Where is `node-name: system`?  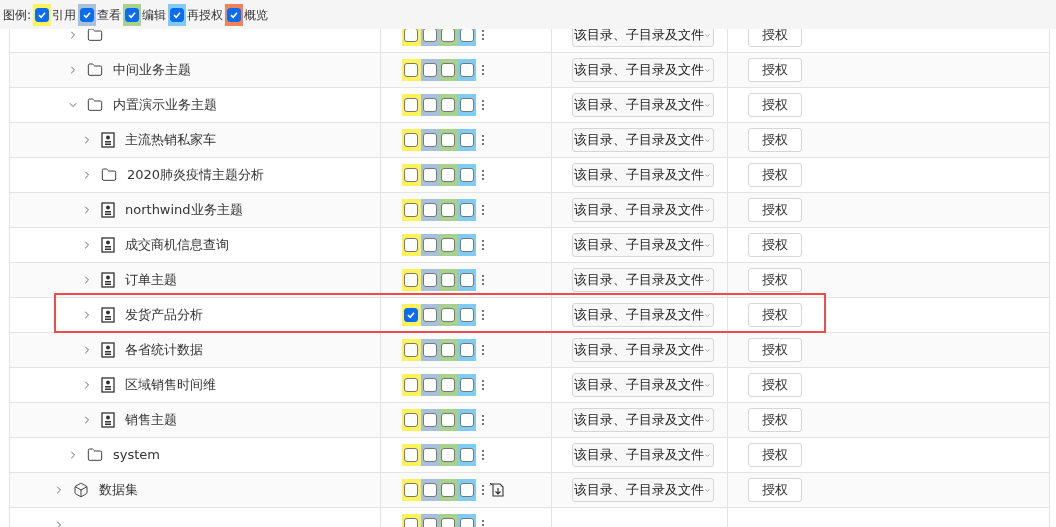 node-name: system is located at coordinates (136, 455).